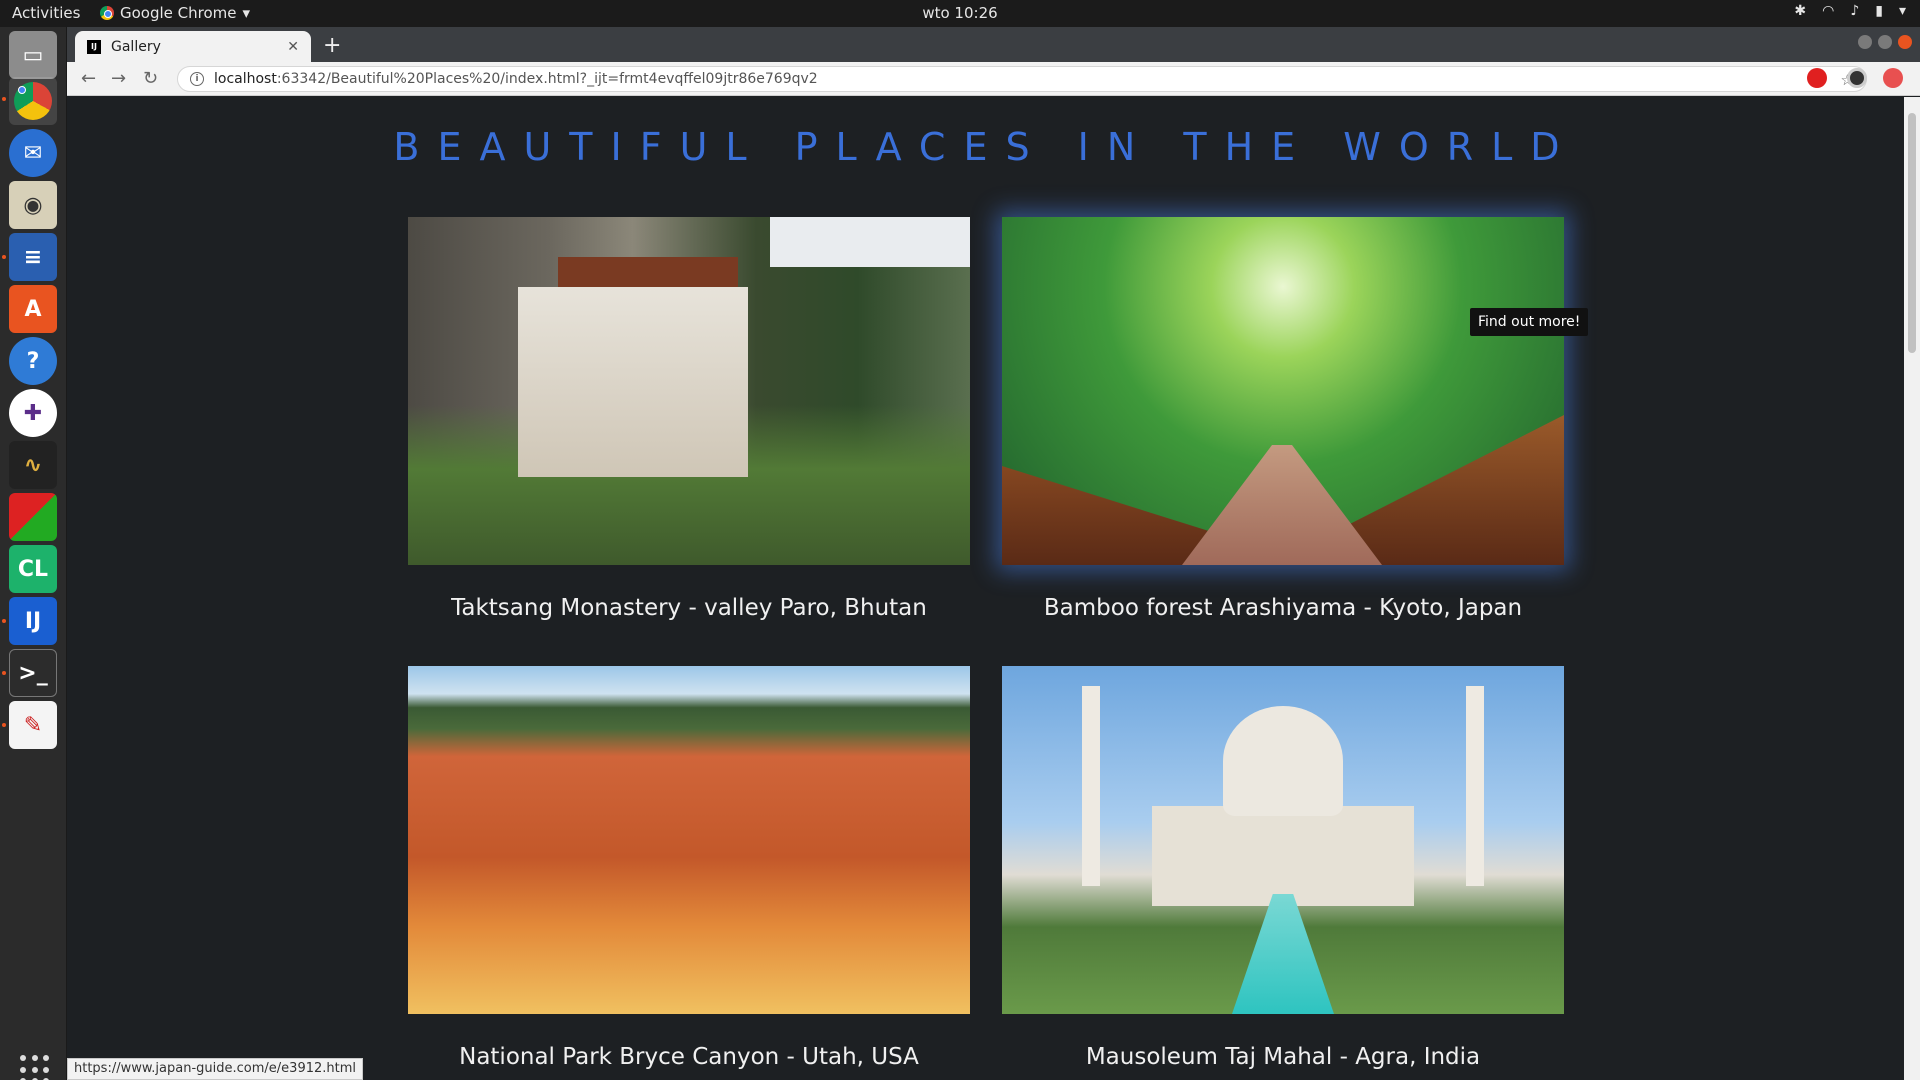 This screenshot has height=1080, width=1920. I want to click on forward-arrow-icon: →, so click(118, 78).